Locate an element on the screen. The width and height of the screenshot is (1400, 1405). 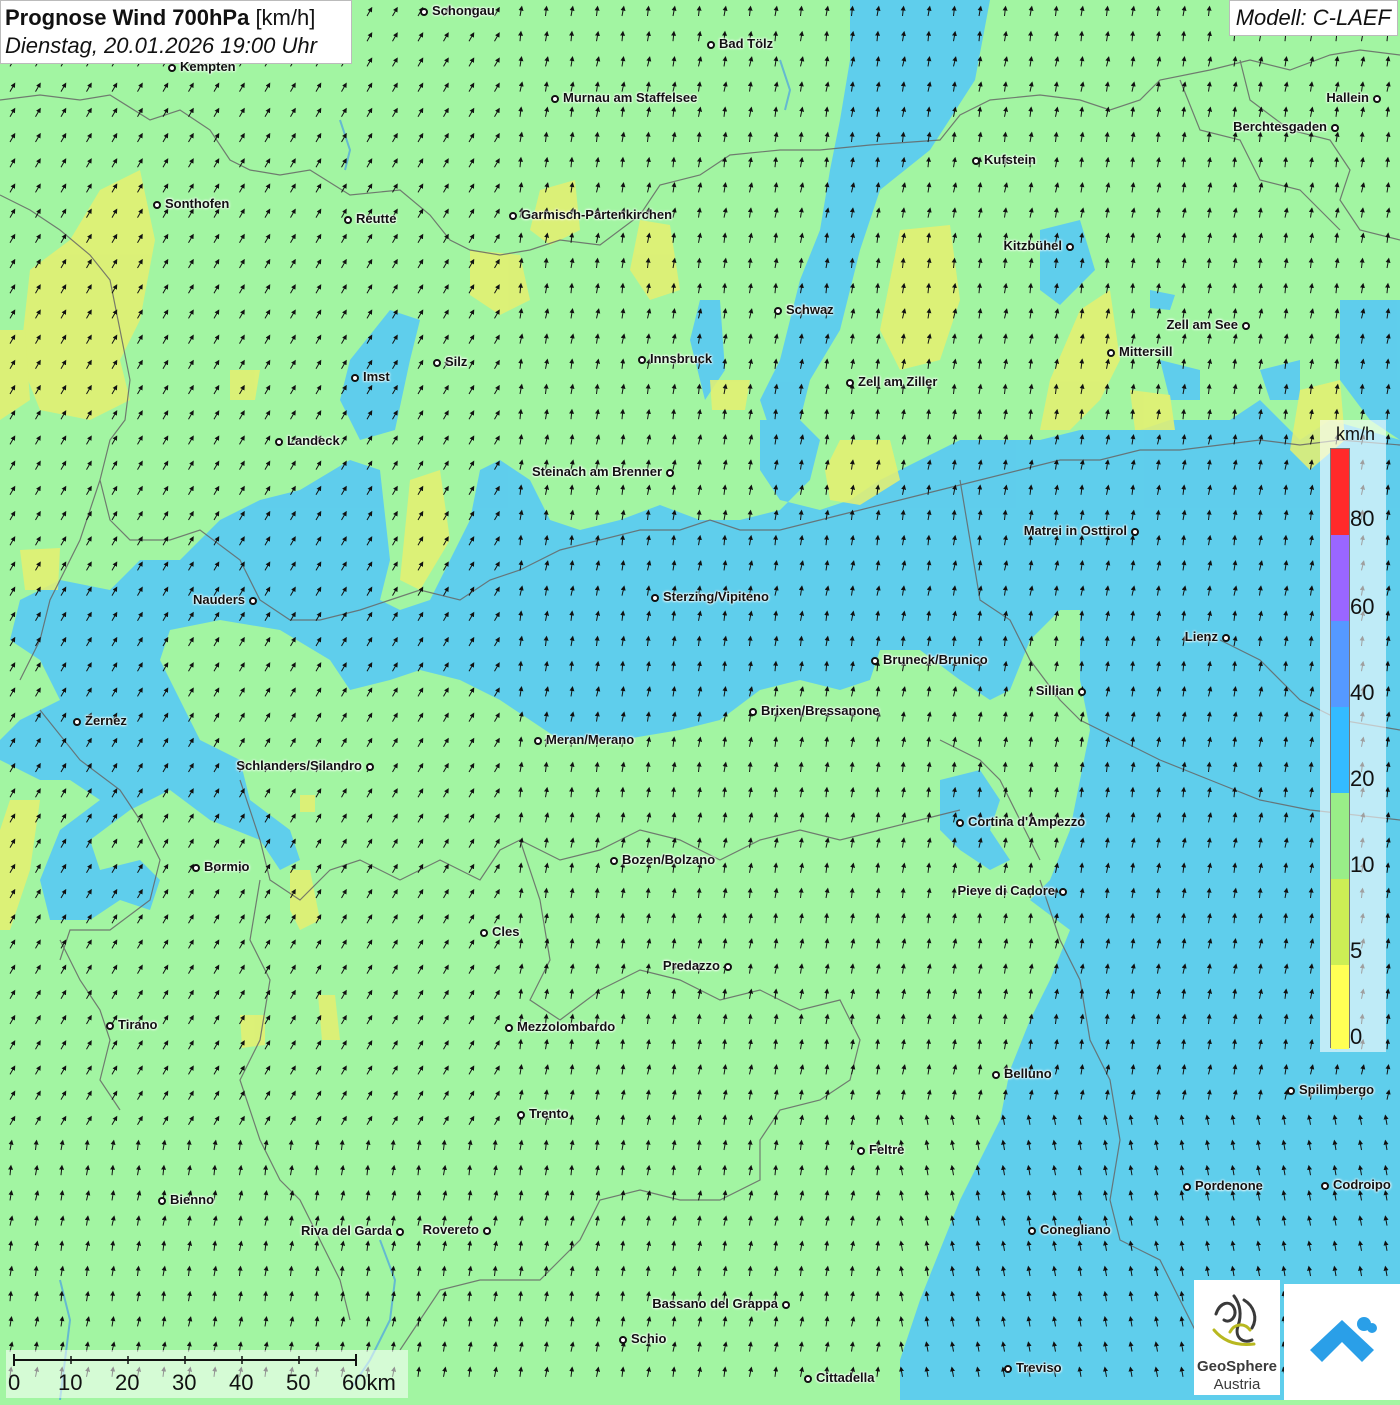
color-legend: km/h 80 60 40 20 10 5 0 is located at coordinates (1353, 736).